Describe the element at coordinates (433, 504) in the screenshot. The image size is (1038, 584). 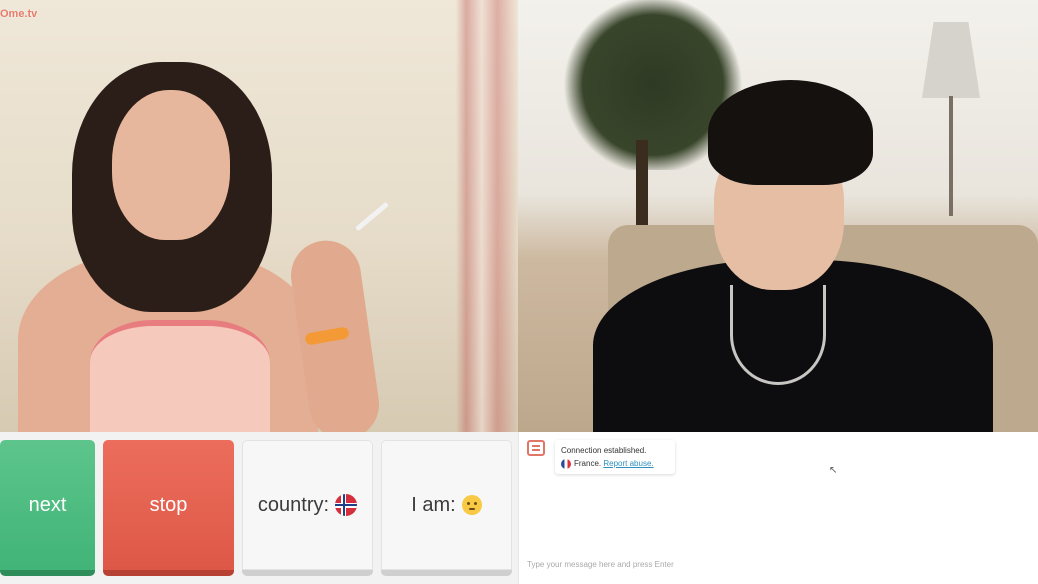
I see `iam-button-label: I am:` at that location.